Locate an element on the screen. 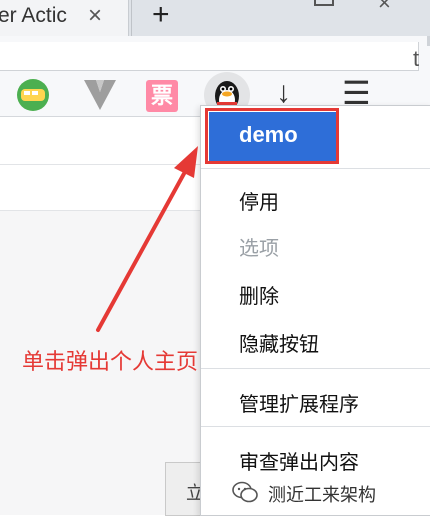 The width and height of the screenshot is (430, 516). watermark: 测近工来架构 is located at coordinates (330, 493).